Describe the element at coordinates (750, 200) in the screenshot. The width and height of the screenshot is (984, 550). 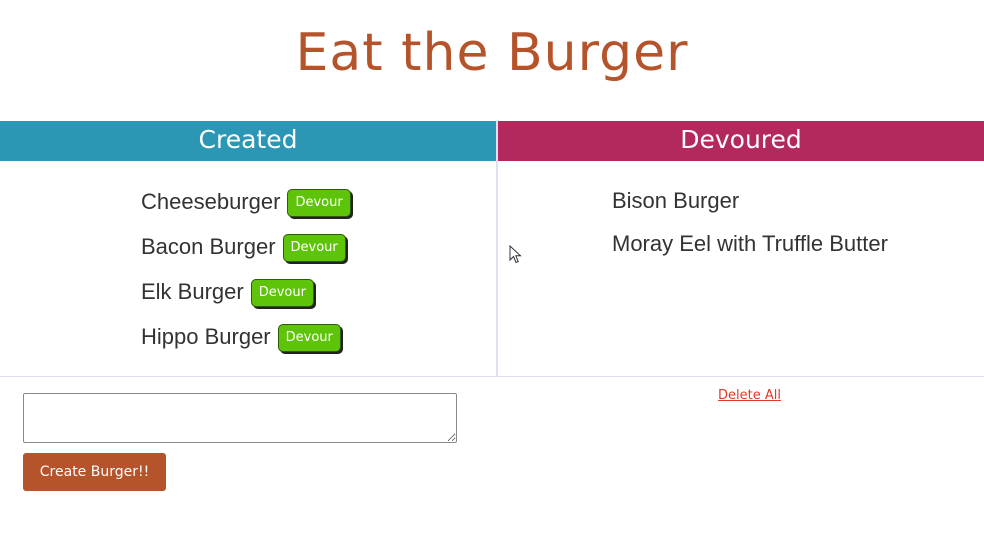
I see `list-item: Bison Burger` at that location.